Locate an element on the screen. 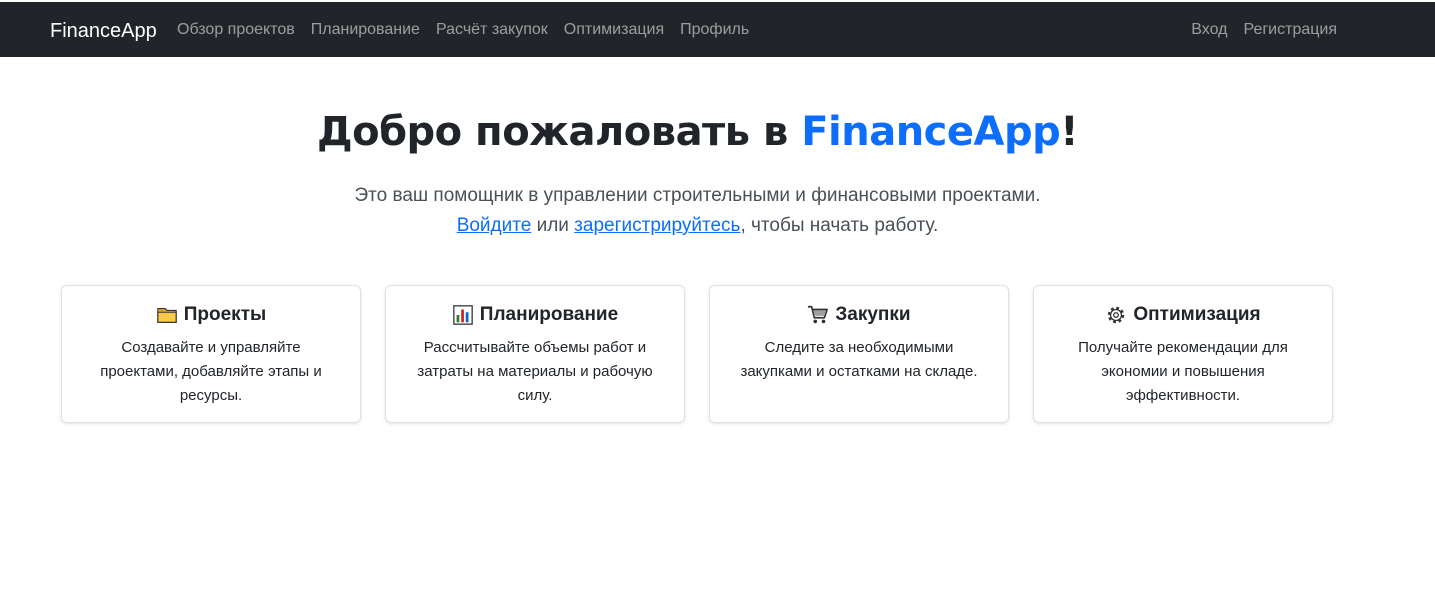  or-text: или is located at coordinates (553, 225).